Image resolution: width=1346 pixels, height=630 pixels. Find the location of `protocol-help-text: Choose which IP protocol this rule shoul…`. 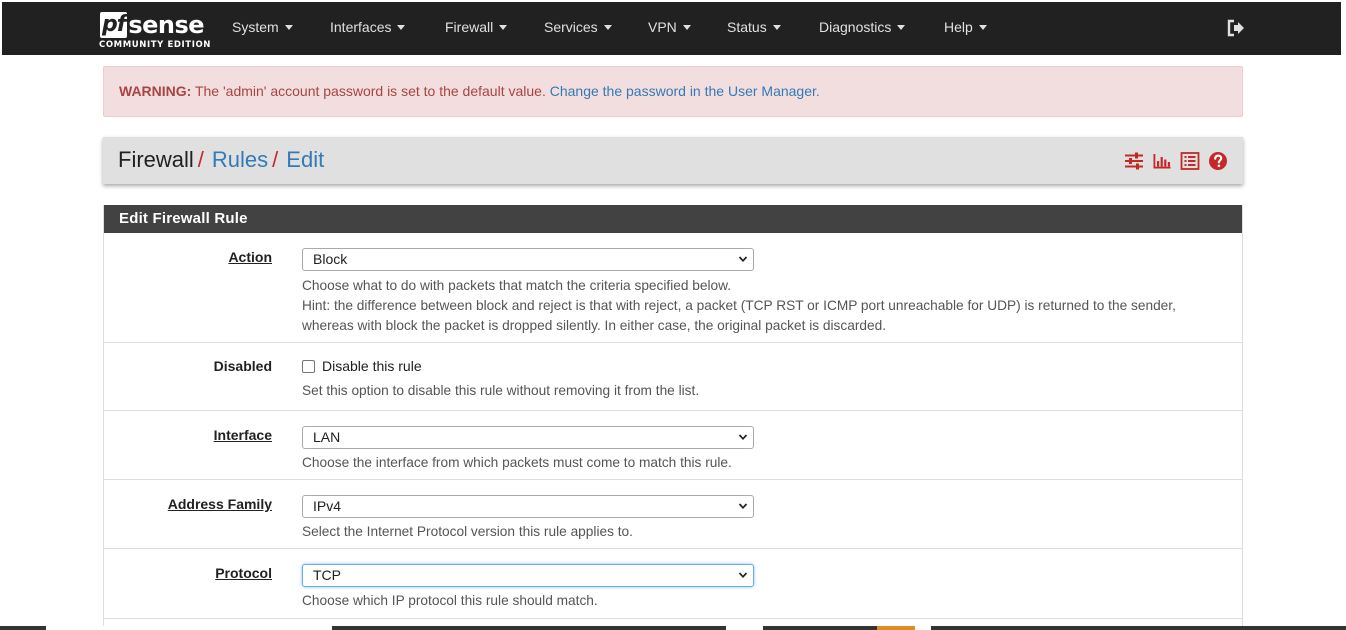

protocol-help-text: Choose which IP protocol this rule shoul… is located at coordinates (450, 600).